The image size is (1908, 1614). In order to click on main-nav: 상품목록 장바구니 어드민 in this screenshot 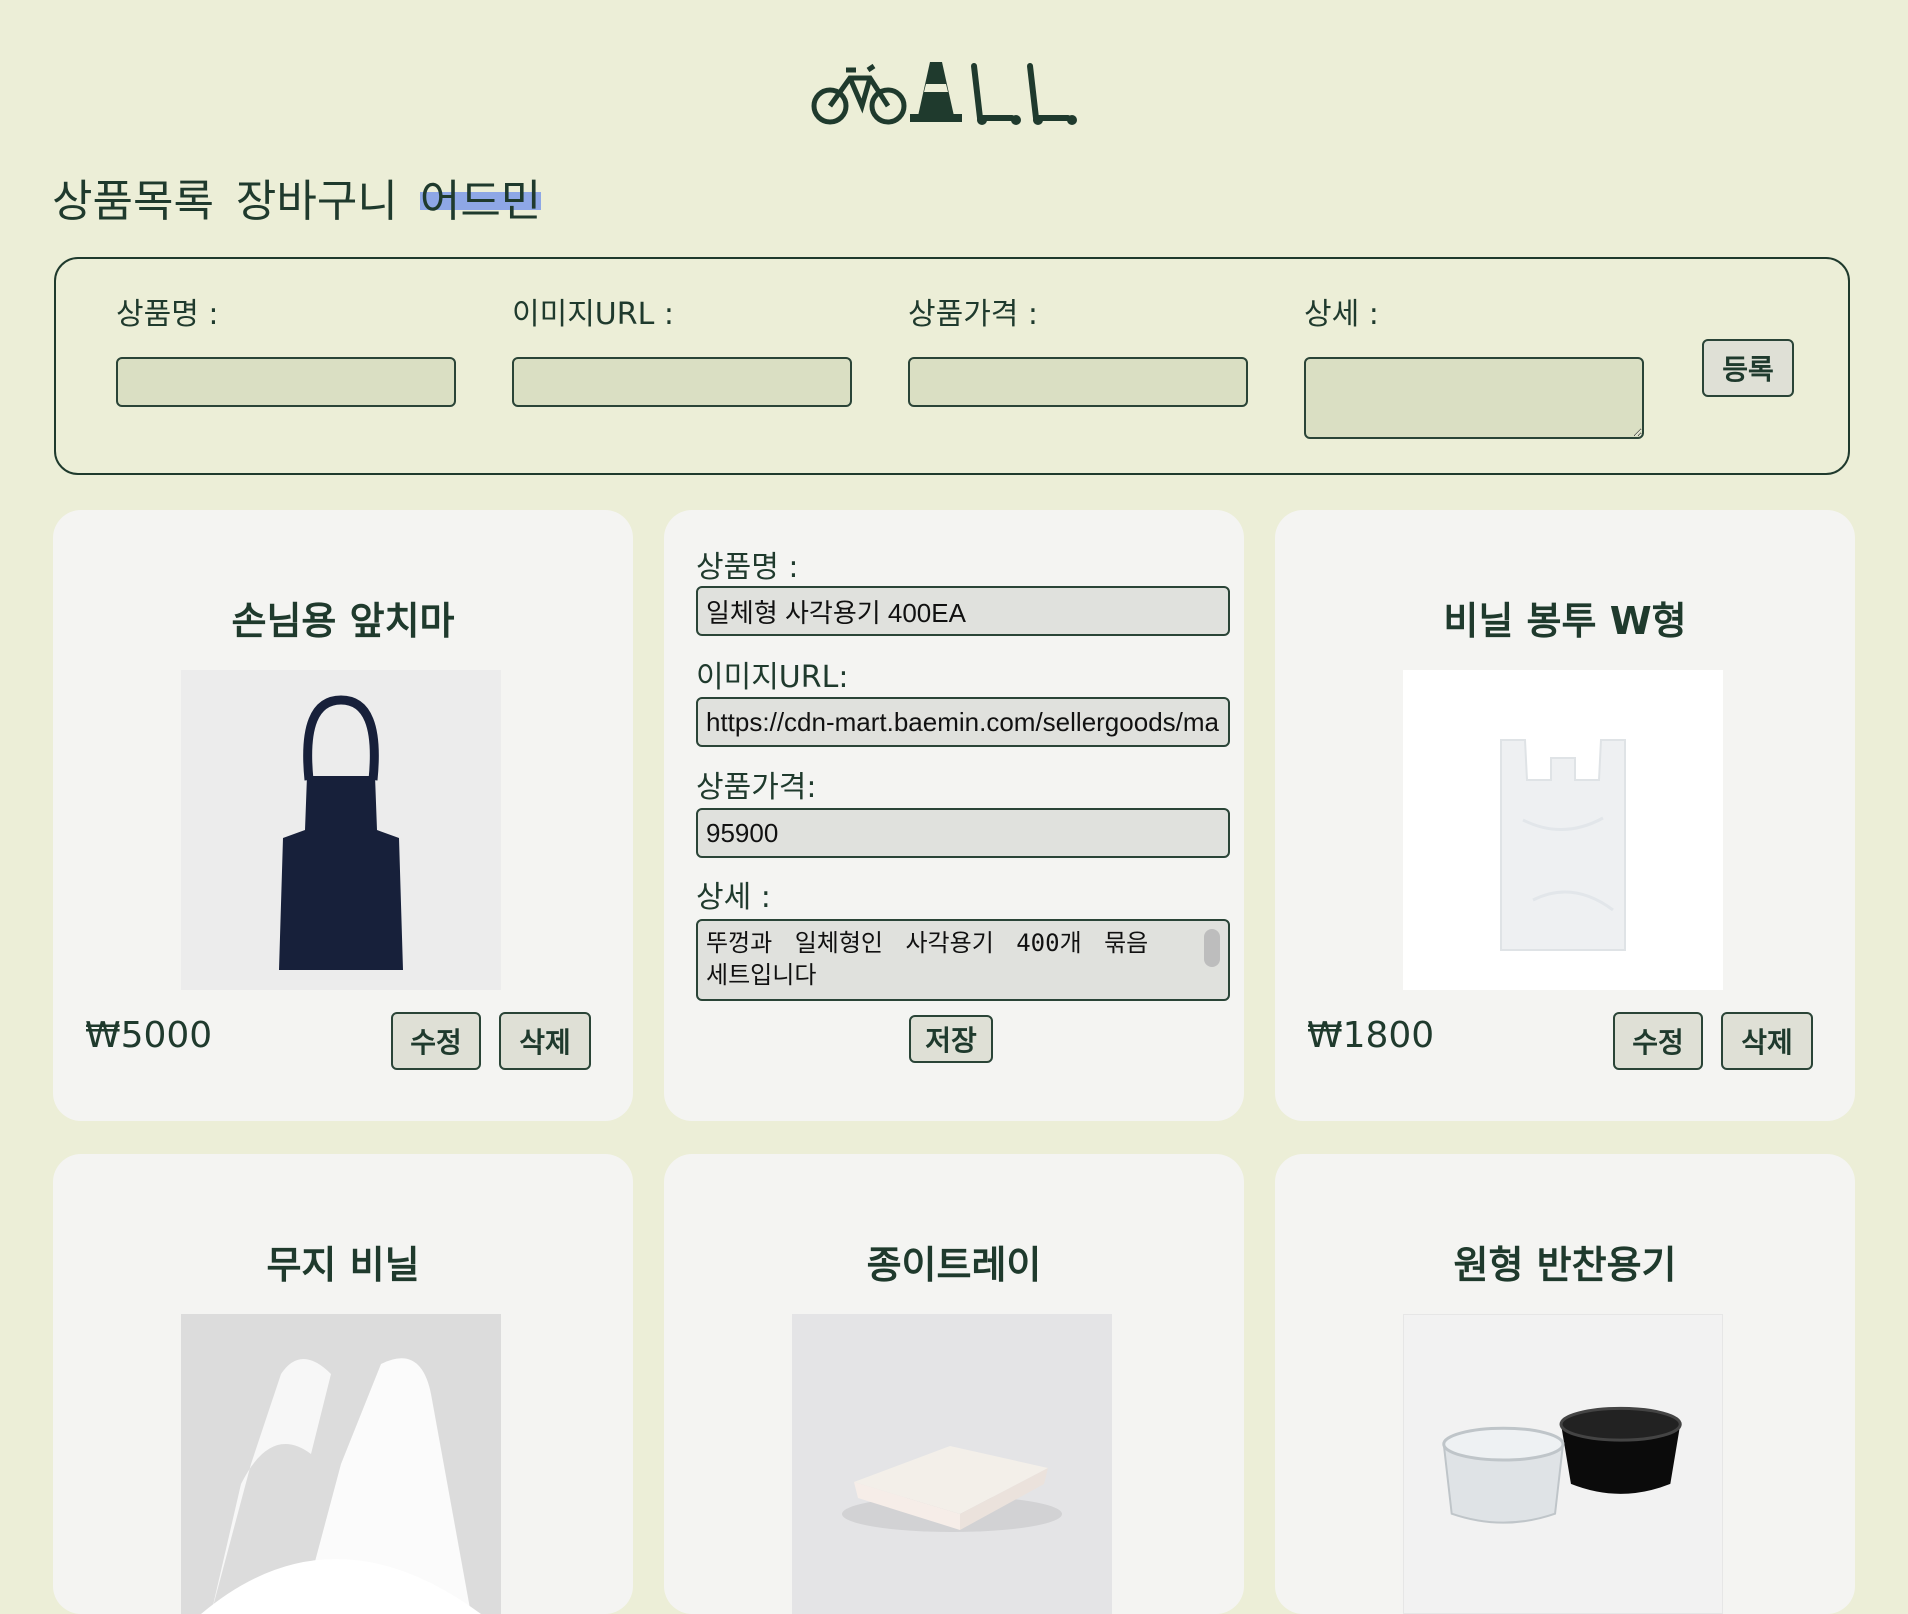, I will do `click(297, 197)`.